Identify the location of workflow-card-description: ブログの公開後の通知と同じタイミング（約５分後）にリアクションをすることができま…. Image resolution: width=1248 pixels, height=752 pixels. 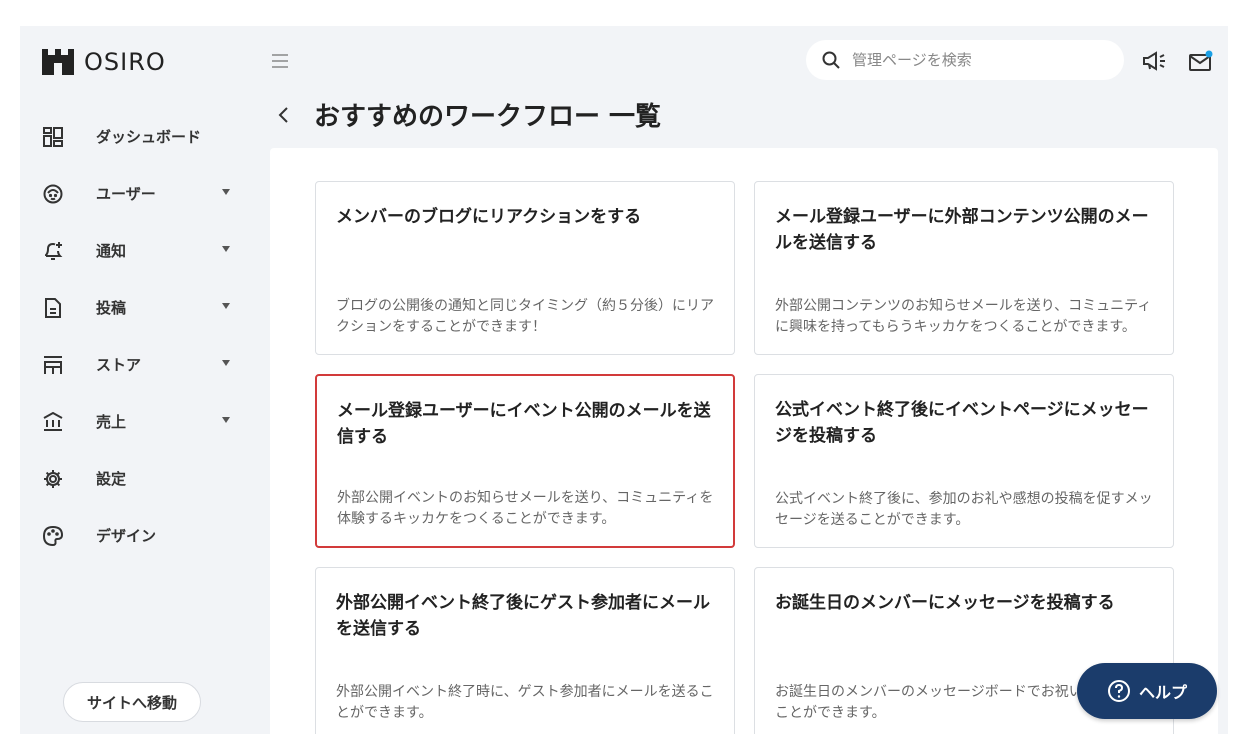
(525, 316).